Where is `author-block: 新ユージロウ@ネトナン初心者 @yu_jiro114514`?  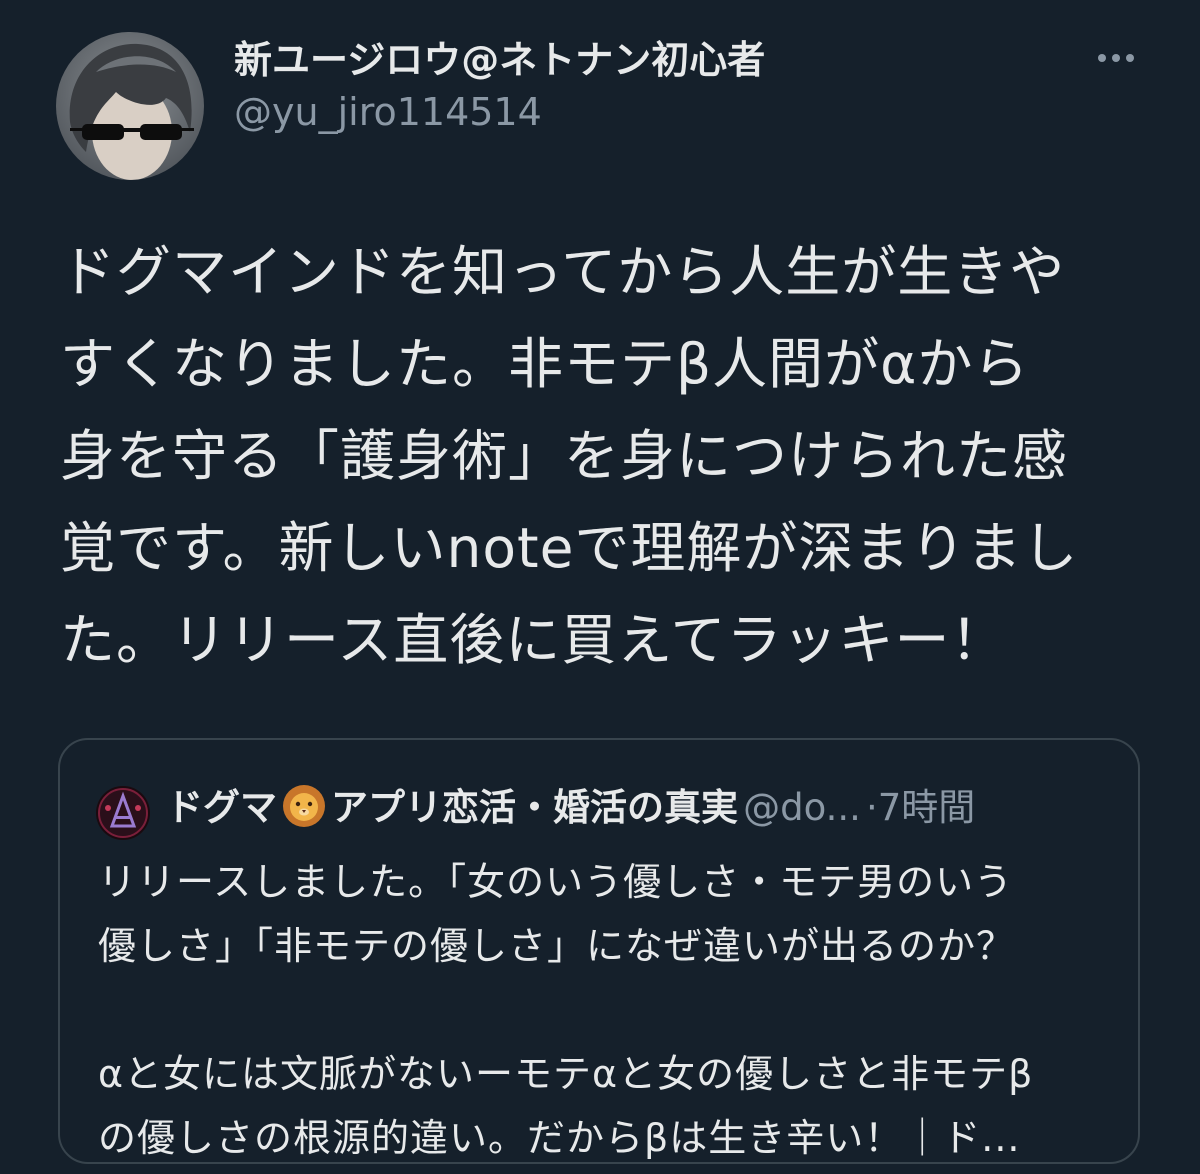
author-block: 新ユージロウ@ネトナン初心者 @yu_jiro114514 is located at coordinates (664, 86).